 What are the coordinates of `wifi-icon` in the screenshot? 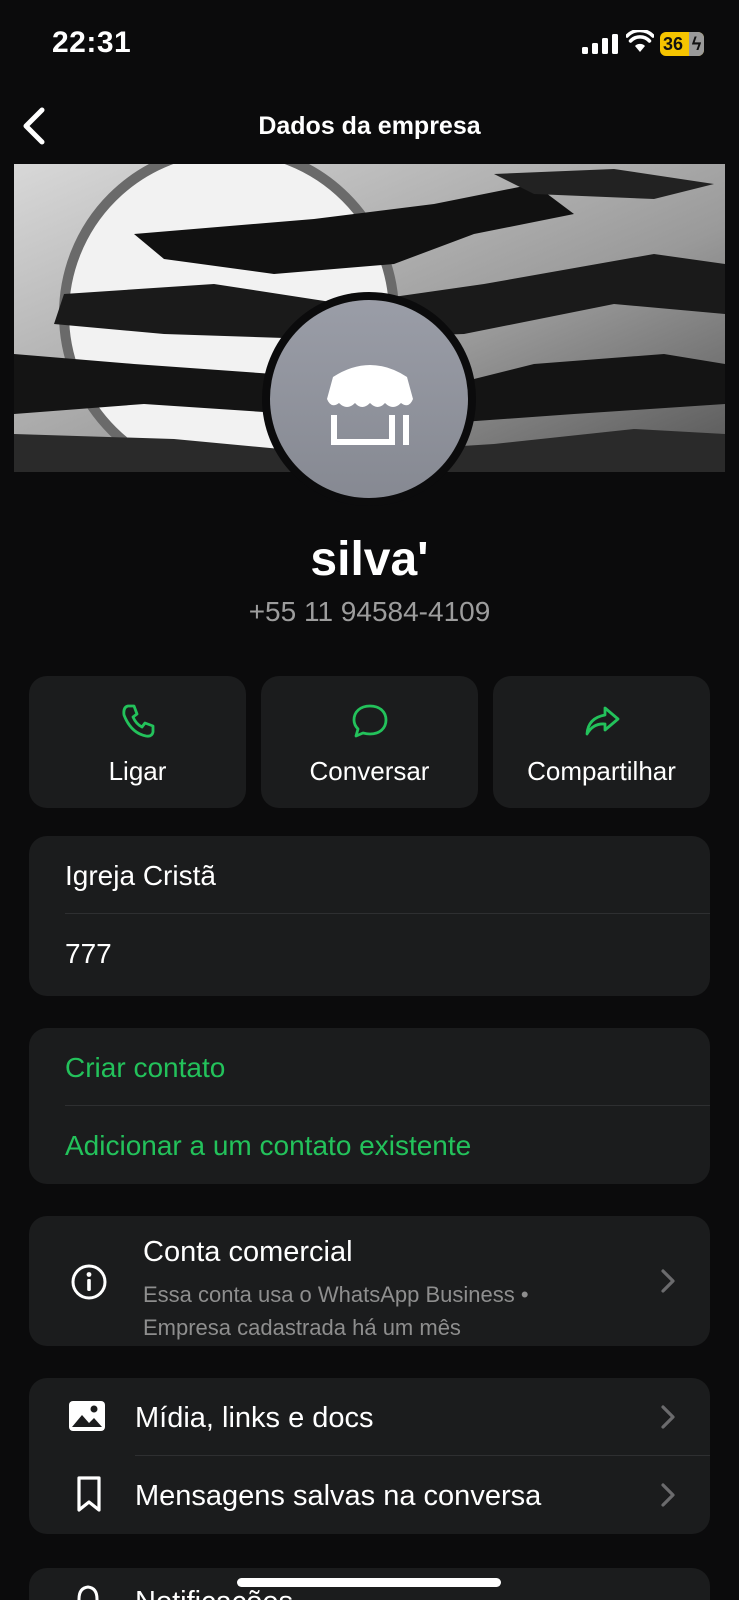 It's located at (640, 41).